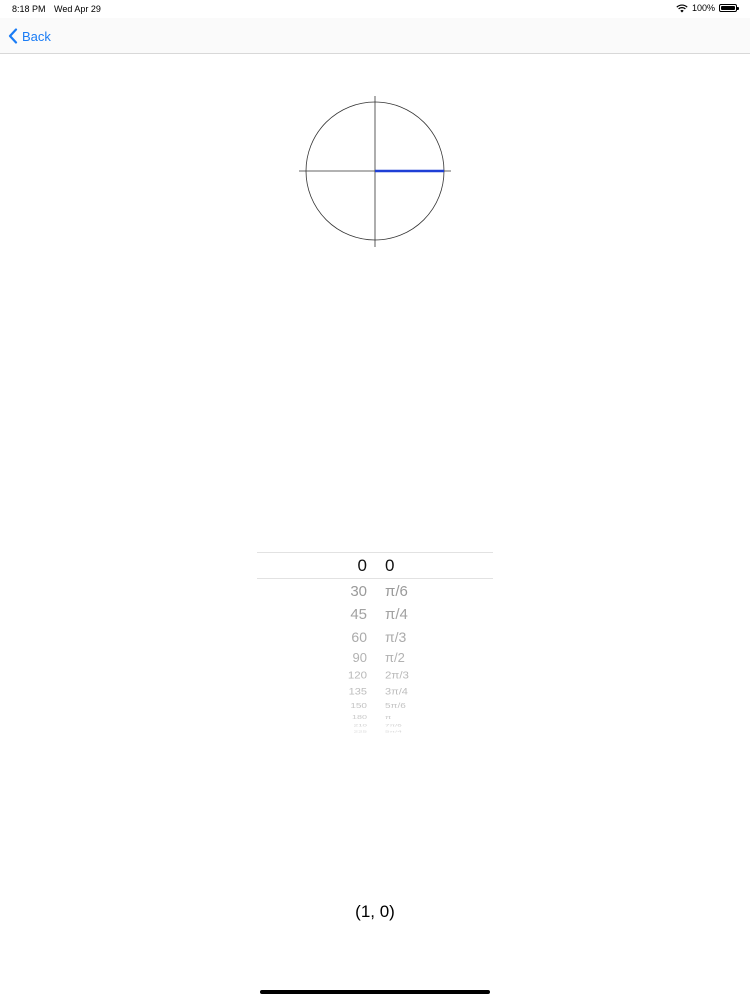 The height and width of the screenshot is (1000, 750). What do you see at coordinates (375, 717) in the screenshot?
I see `picker-row: 180 π` at bounding box center [375, 717].